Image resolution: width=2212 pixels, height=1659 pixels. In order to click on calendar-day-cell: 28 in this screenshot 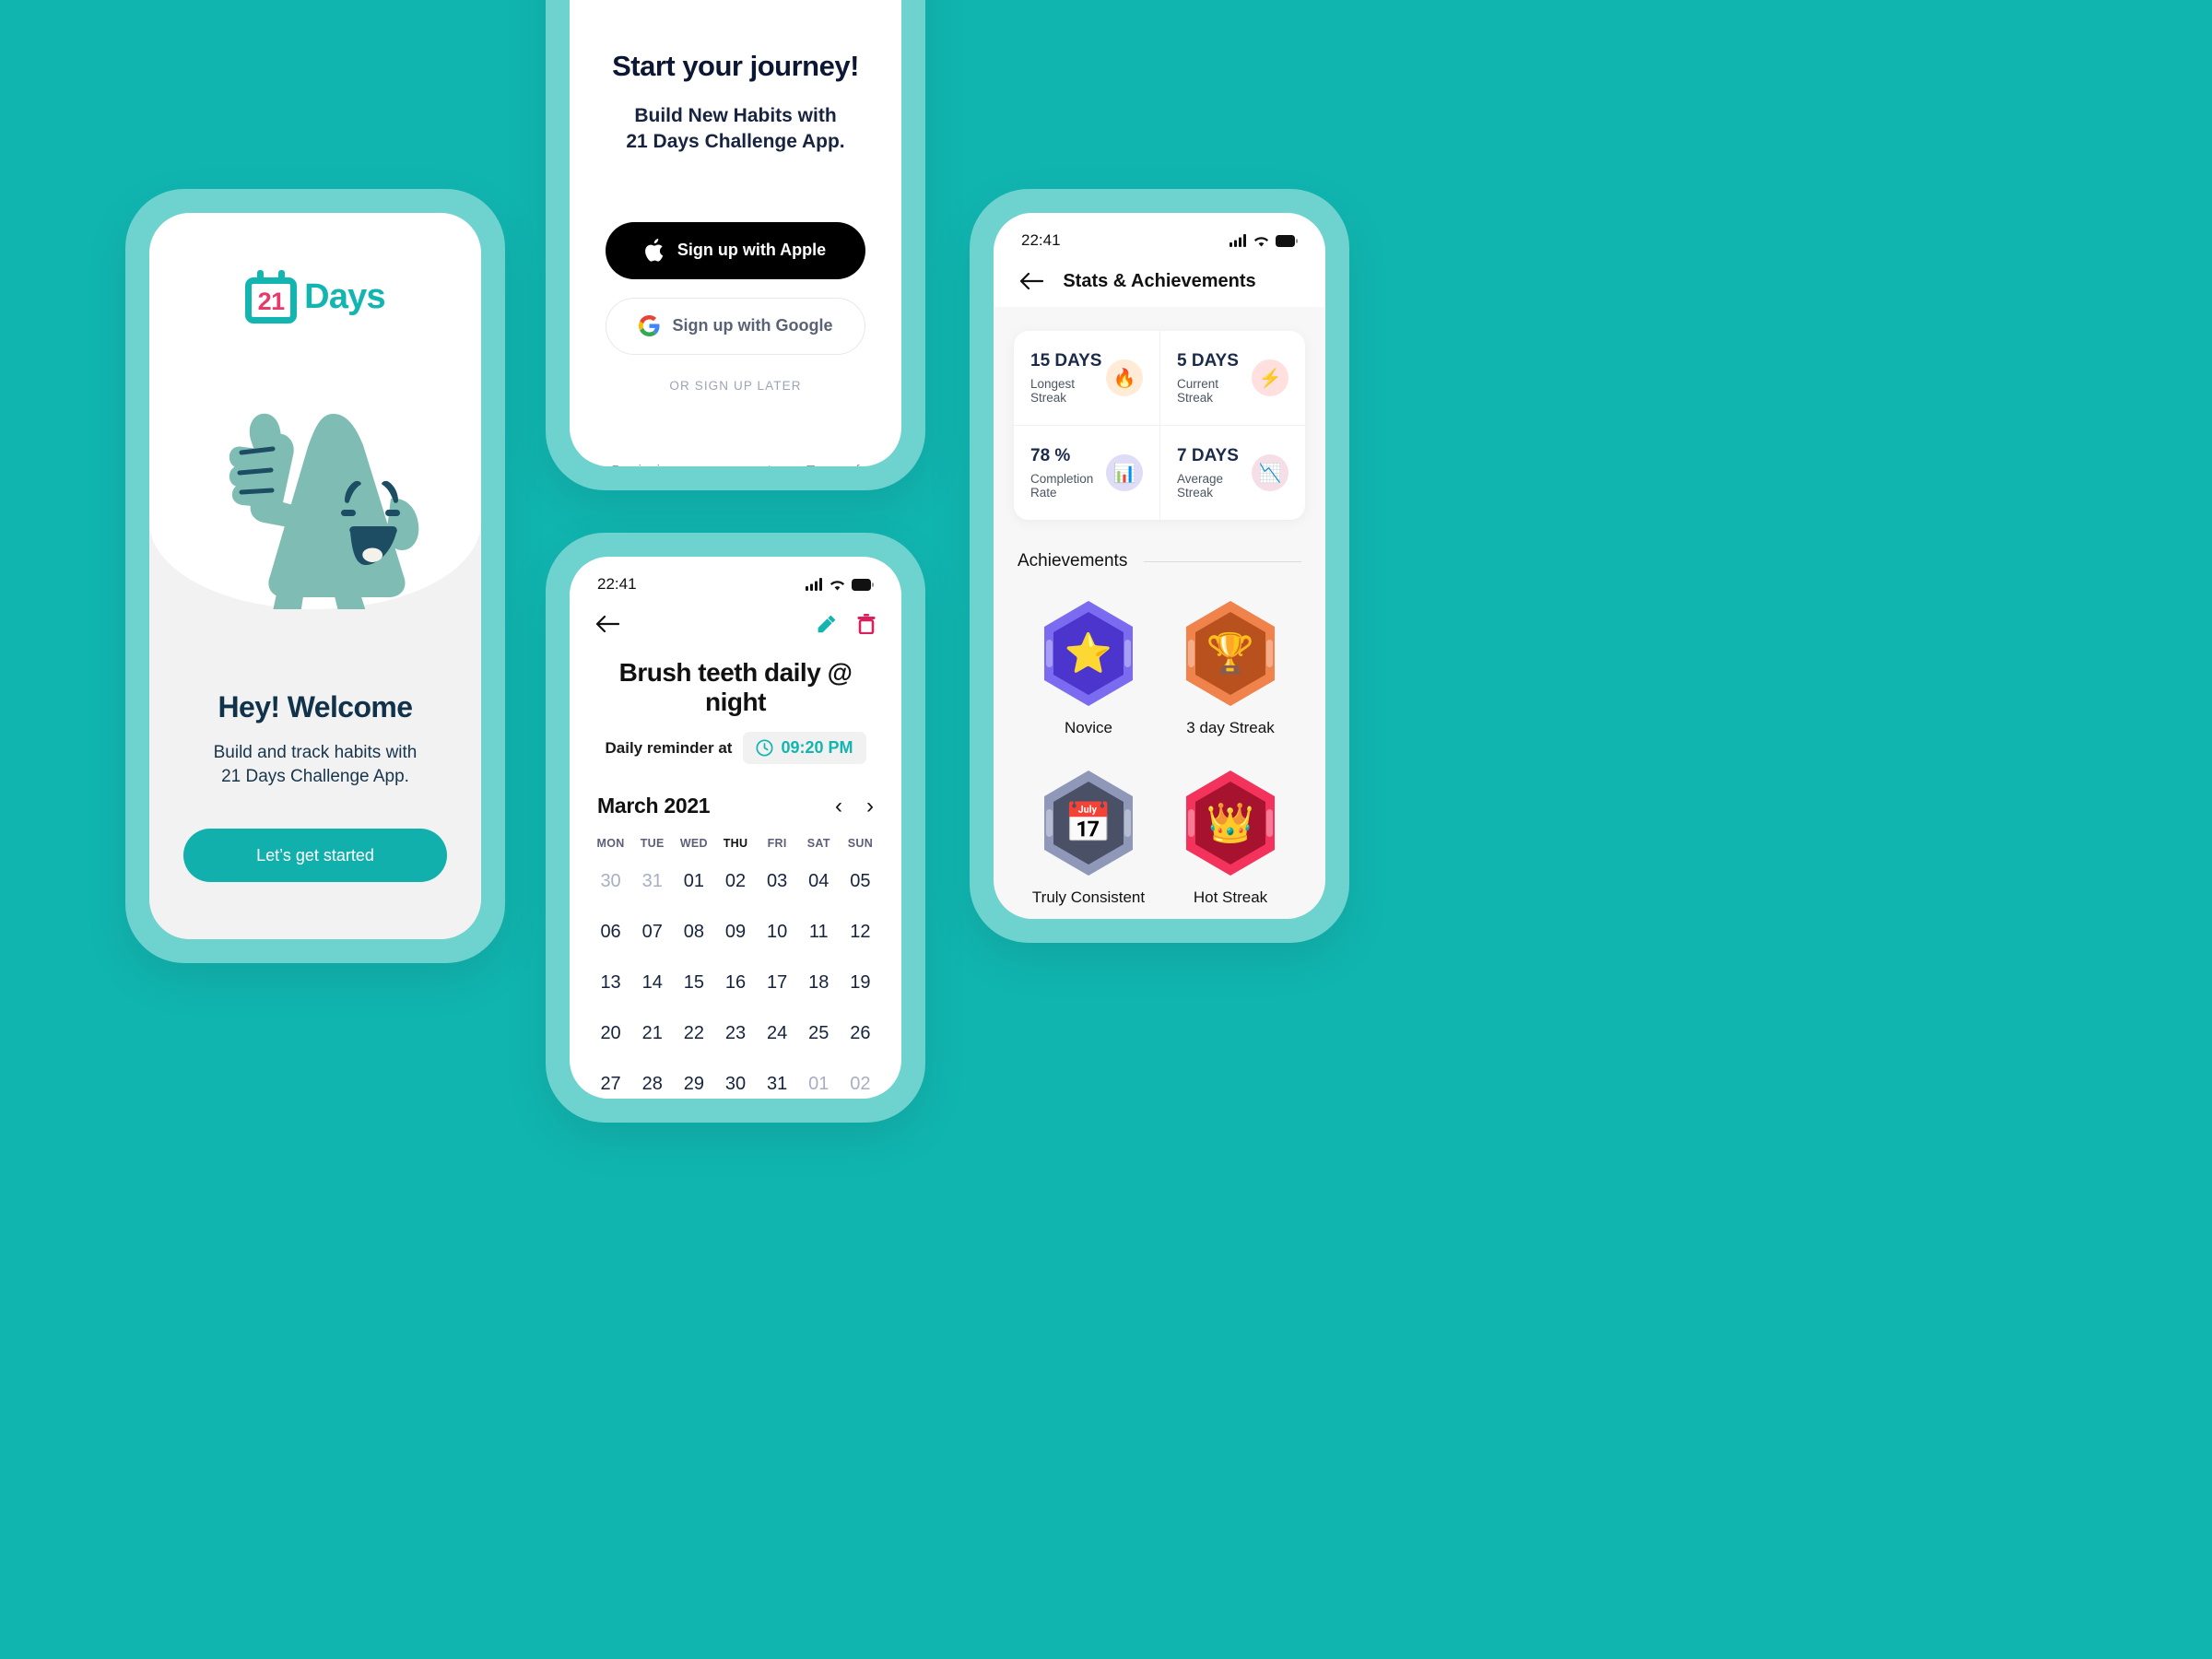, I will do `click(652, 1082)`.